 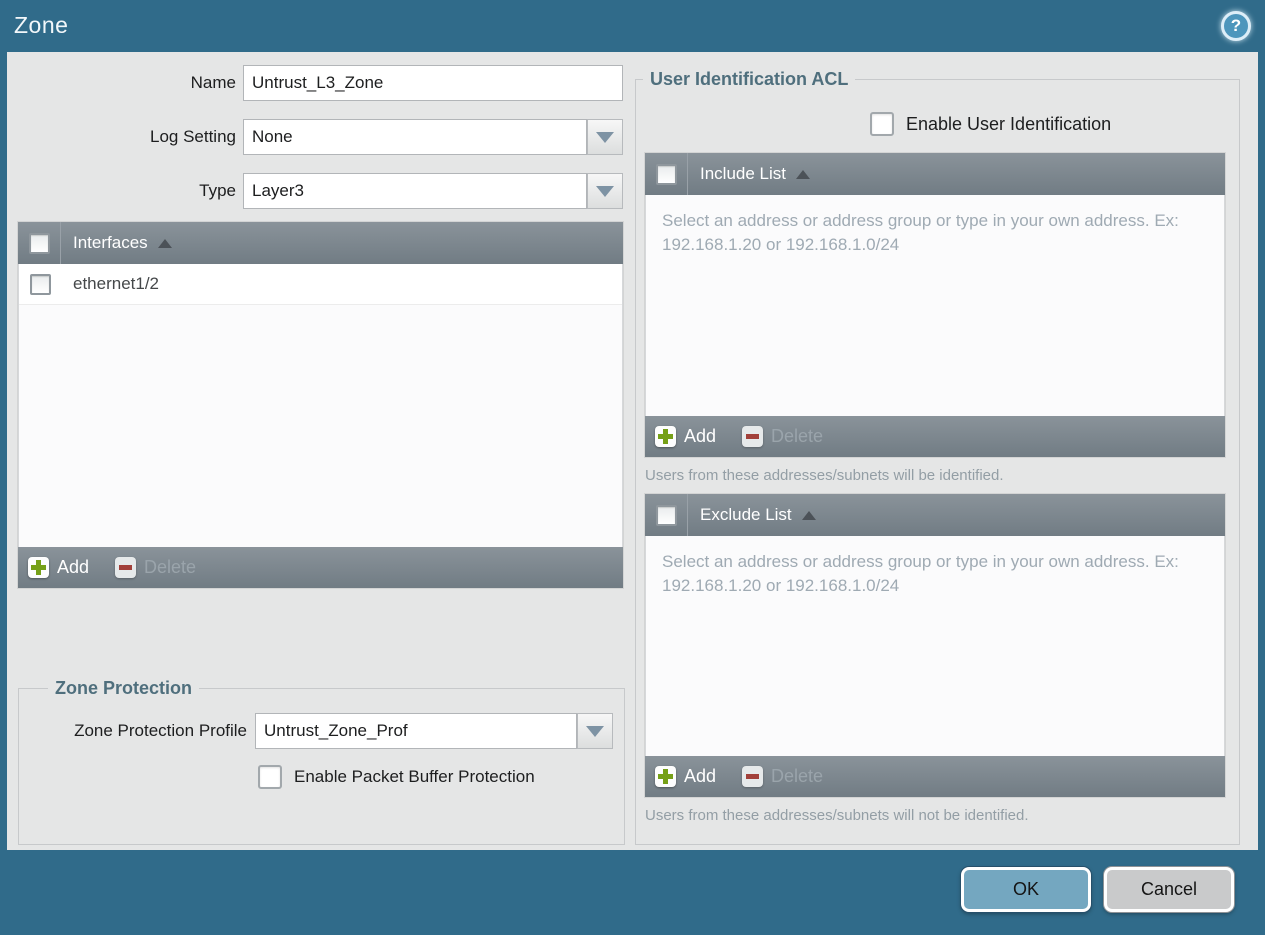 What do you see at coordinates (935, 174) in the screenshot?
I see `include-list-header: Include List` at bounding box center [935, 174].